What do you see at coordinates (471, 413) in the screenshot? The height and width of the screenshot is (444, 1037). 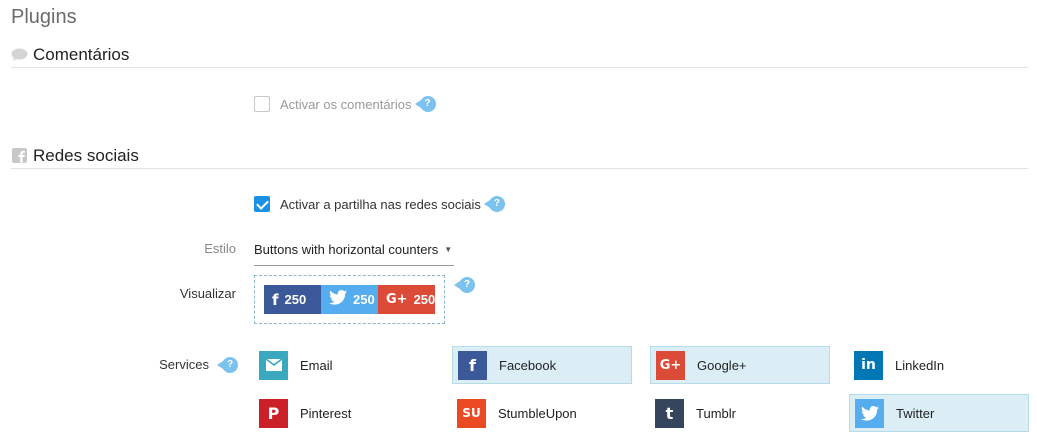 I see `stumbleupon-icon: SU` at bounding box center [471, 413].